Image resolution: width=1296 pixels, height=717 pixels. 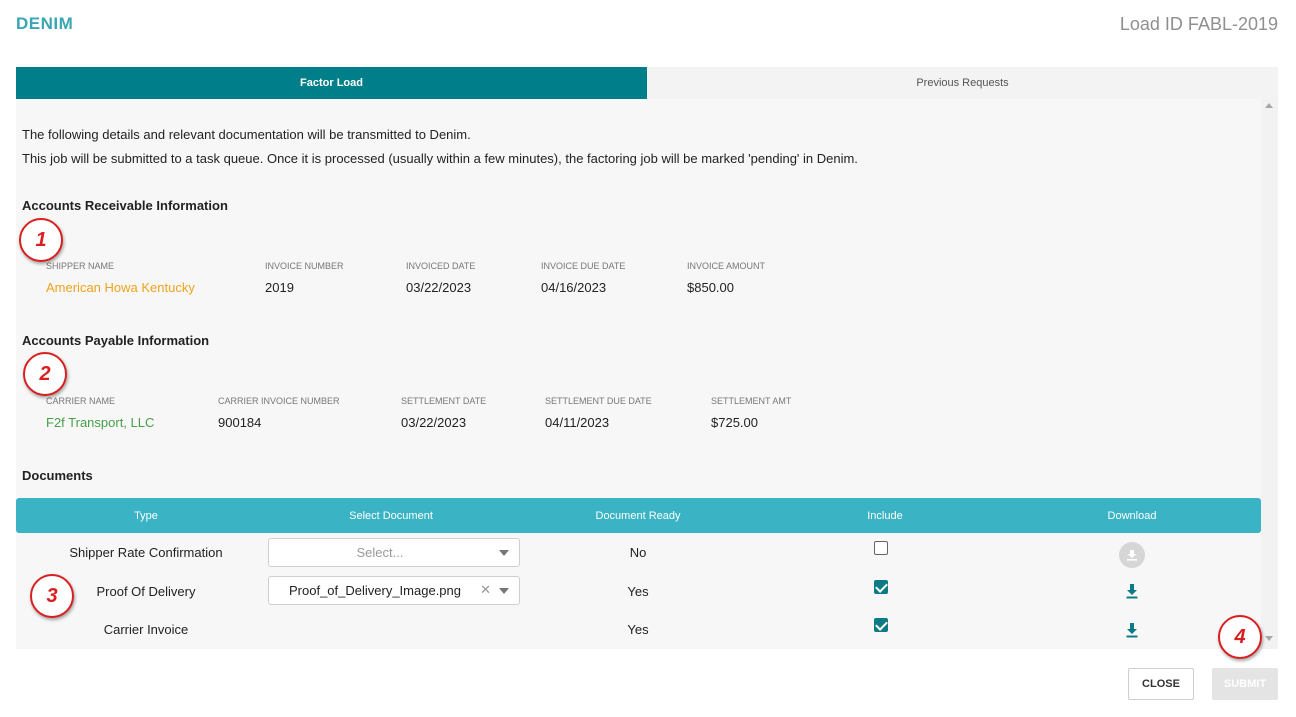 I want to click on col-select-document: Select Document, so click(x=391, y=515).